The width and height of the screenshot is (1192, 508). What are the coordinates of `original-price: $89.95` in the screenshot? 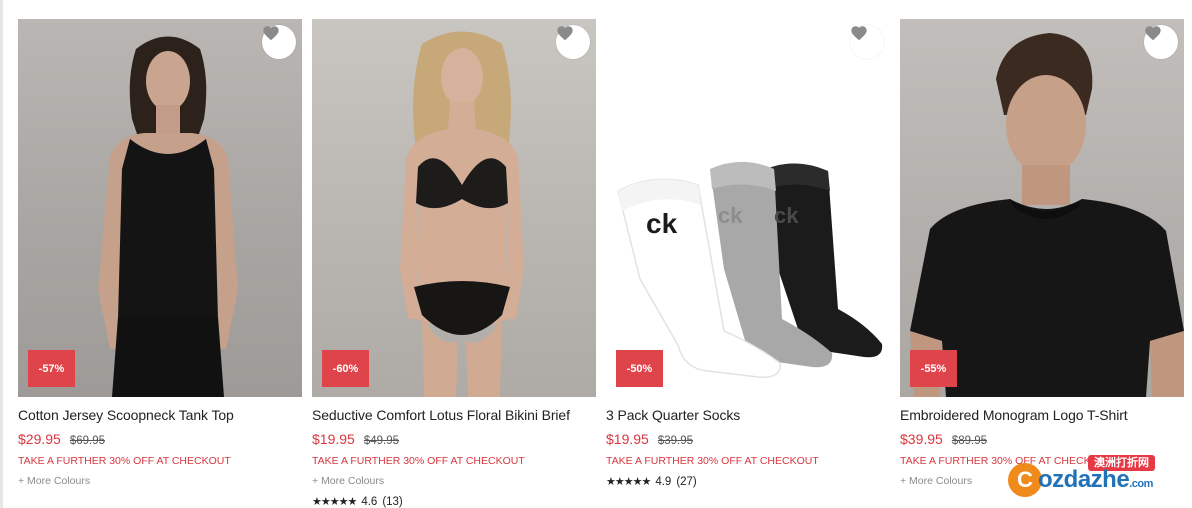 It's located at (969, 441).